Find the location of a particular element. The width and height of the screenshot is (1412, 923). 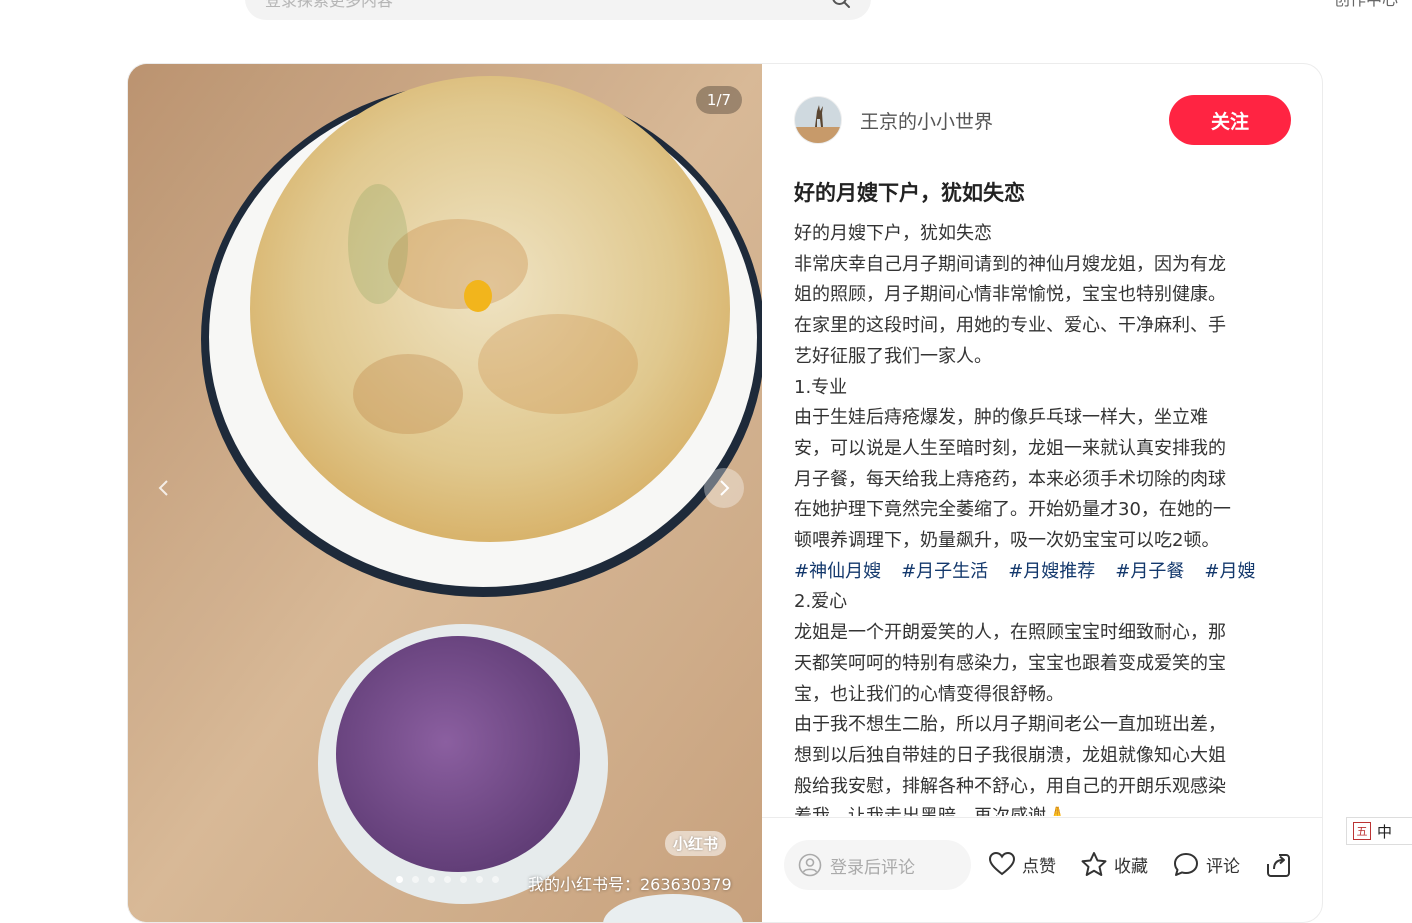

desc-line: 般给我安慰，排解各种不舒心，用自己的开朗乐观感染 is located at coordinates (1010, 786).